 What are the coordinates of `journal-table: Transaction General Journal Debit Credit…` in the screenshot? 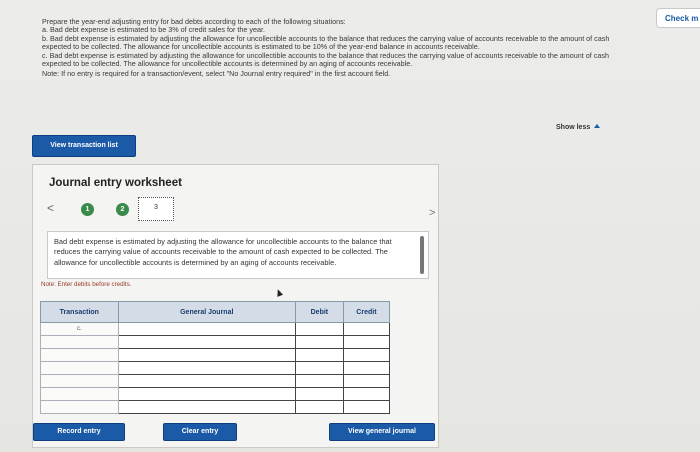 It's located at (215, 357).